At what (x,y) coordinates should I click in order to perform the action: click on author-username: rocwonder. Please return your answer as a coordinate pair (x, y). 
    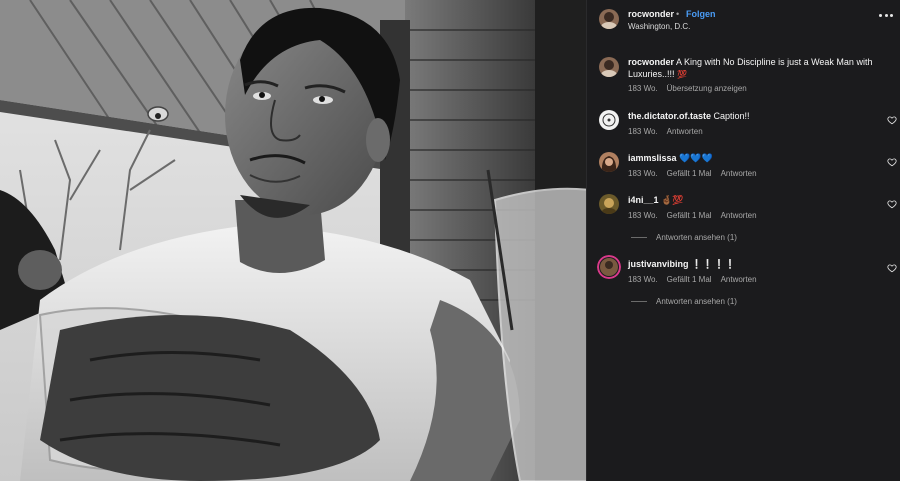
    Looking at the image, I should click on (651, 14).